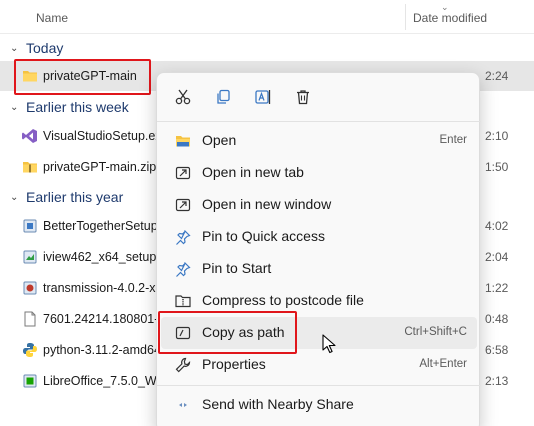  I want to click on file-date: 2:24, so click(497, 76).